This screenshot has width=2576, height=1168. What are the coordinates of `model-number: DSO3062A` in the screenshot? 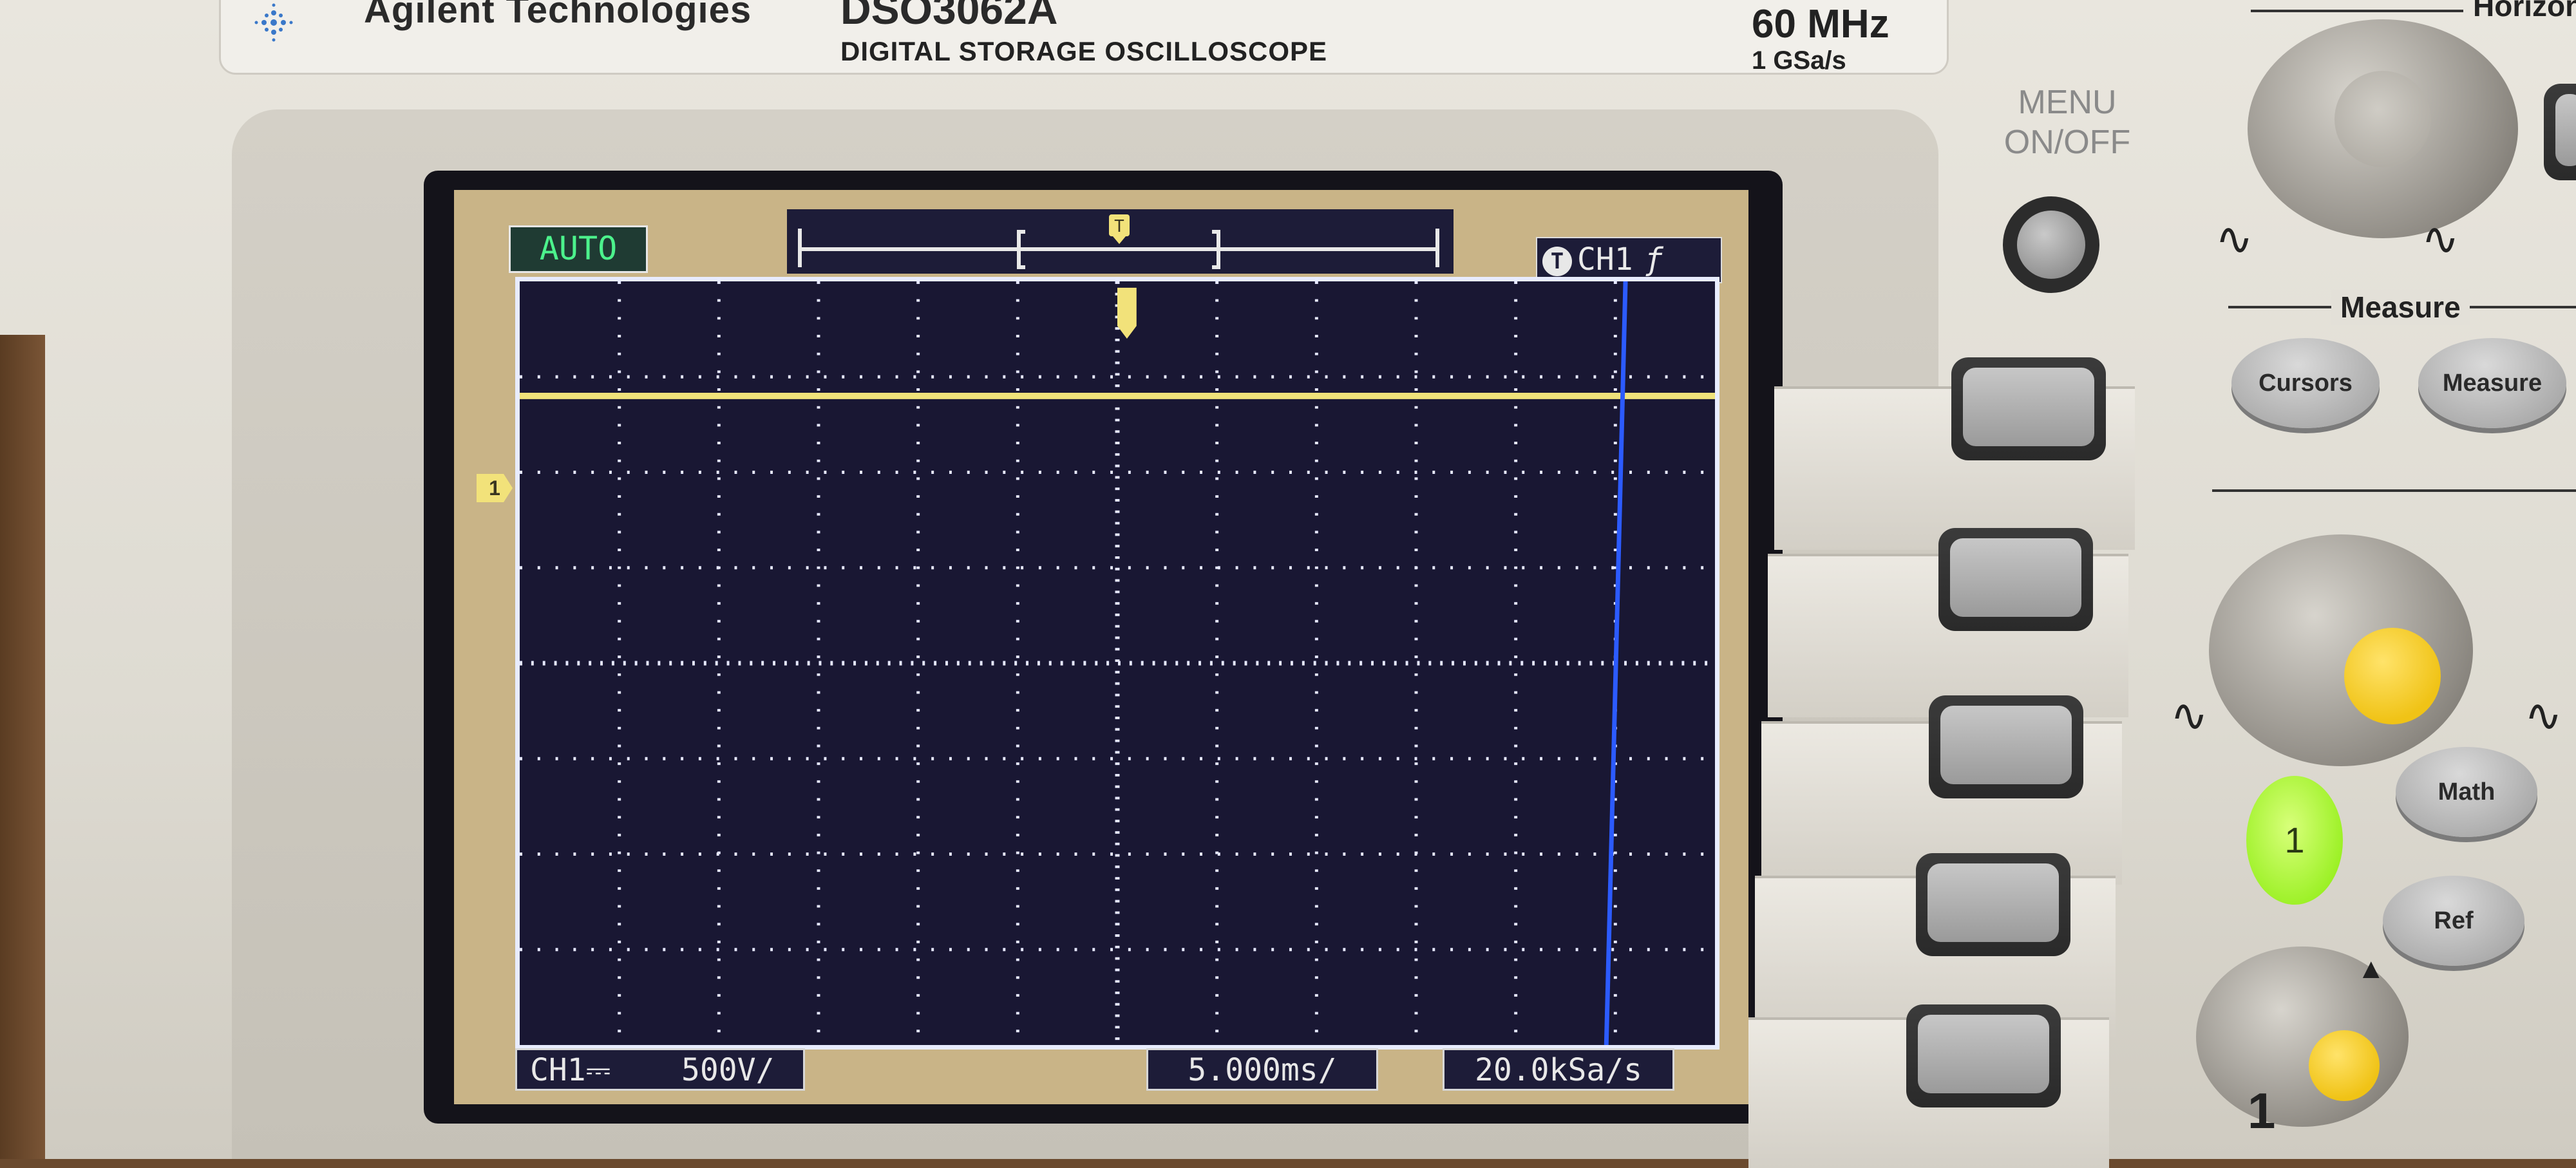 It's located at (949, 16).